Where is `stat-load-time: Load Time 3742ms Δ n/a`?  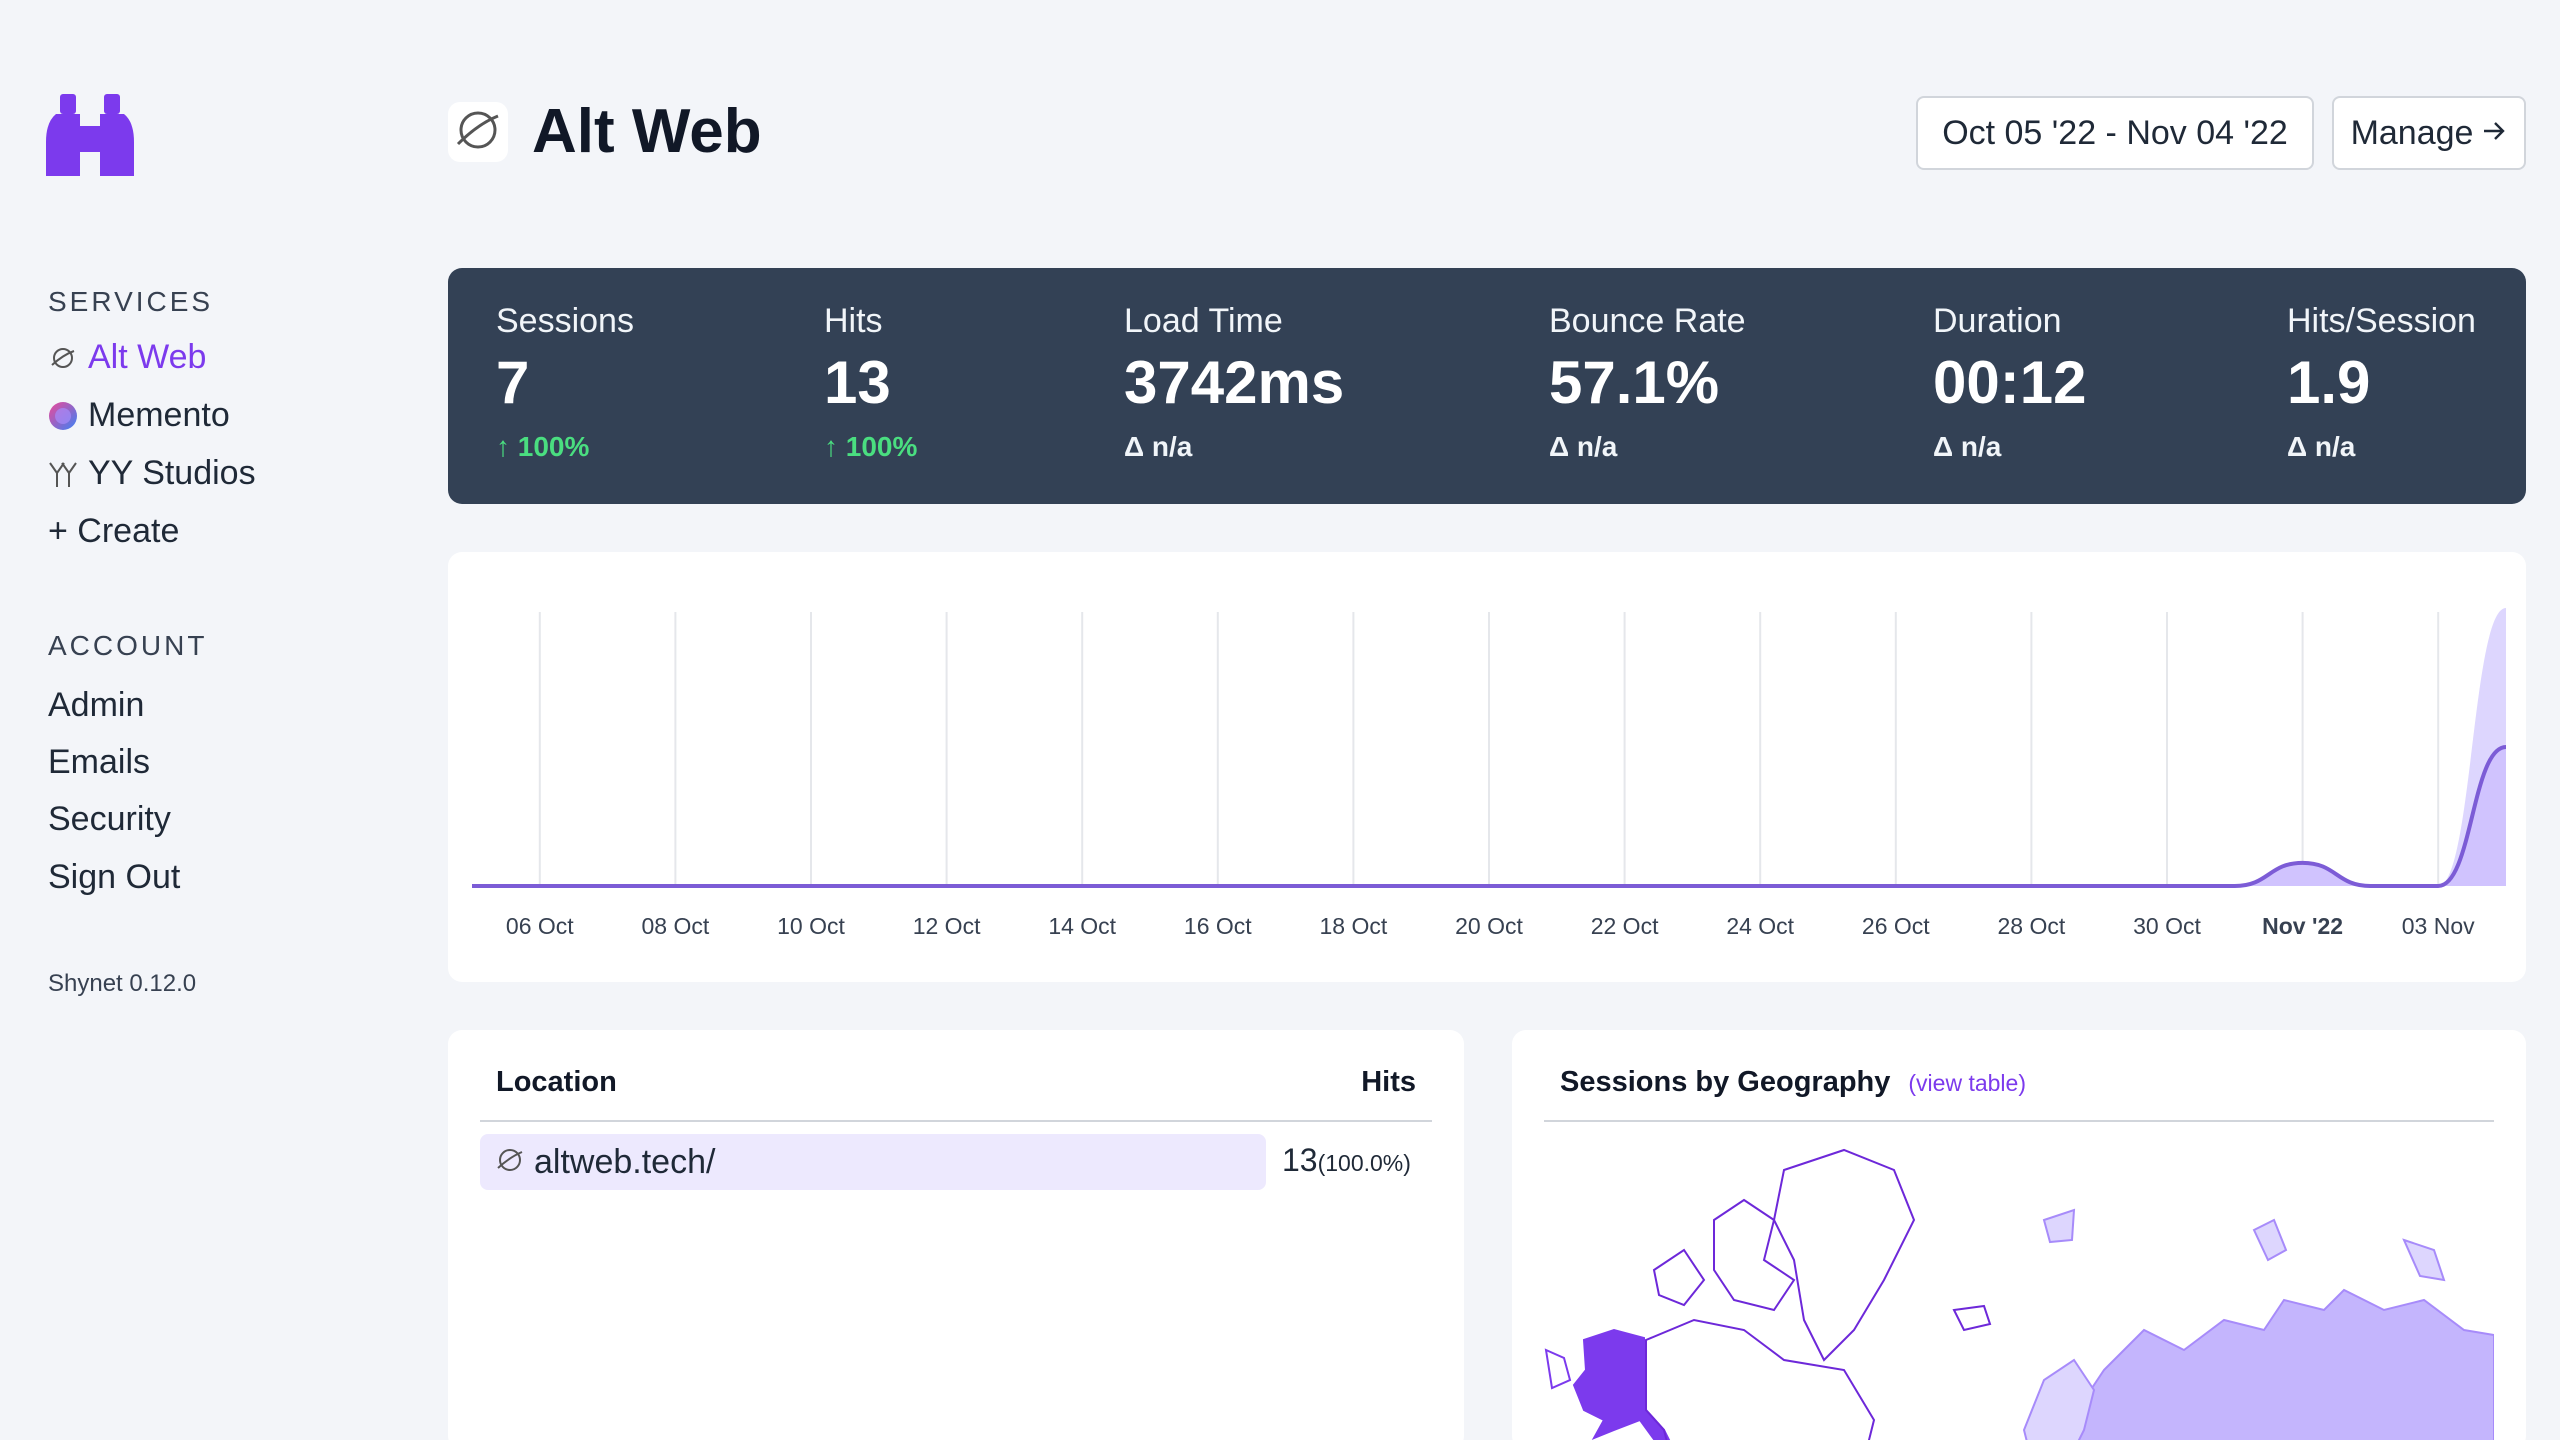 stat-load-time: Load Time 3742ms Δ n/a is located at coordinates (1234, 382).